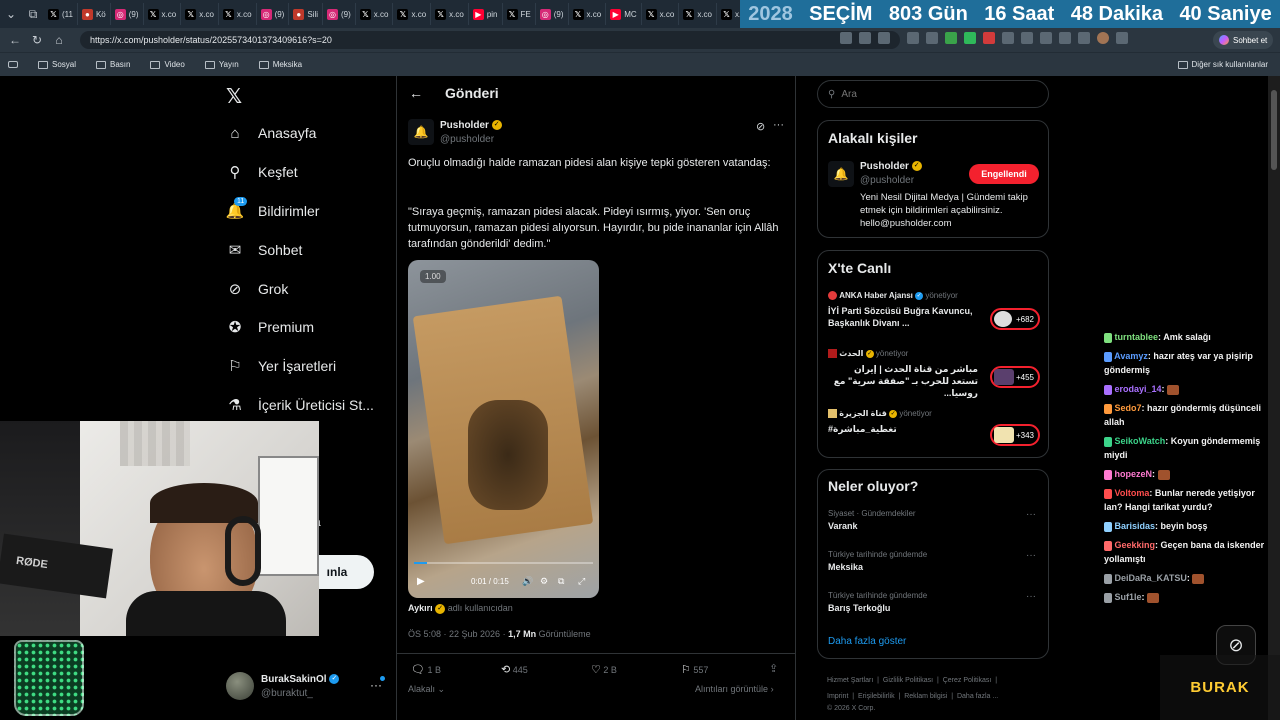 The width and height of the screenshot is (1280, 720). What do you see at coordinates (581, 581) in the screenshot?
I see `fullscreen-icon: ⤢` at bounding box center [581, 581].